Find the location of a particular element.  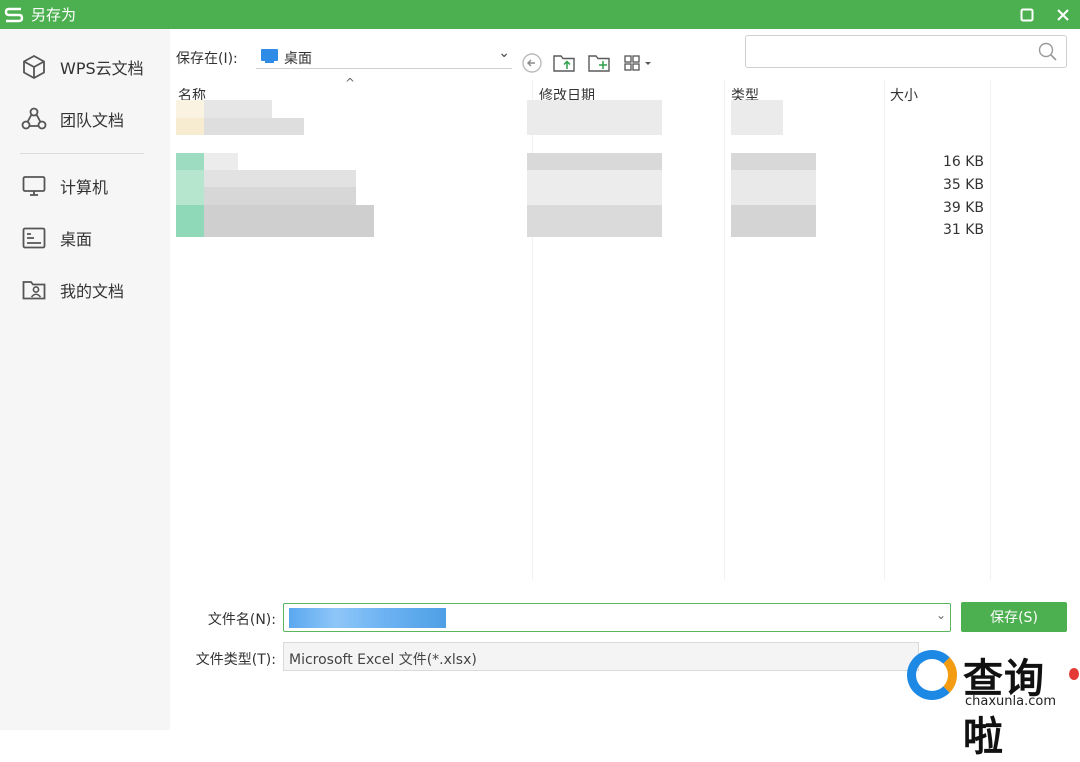

save-button: 保存(S) is located at coordinates (1014, 617).